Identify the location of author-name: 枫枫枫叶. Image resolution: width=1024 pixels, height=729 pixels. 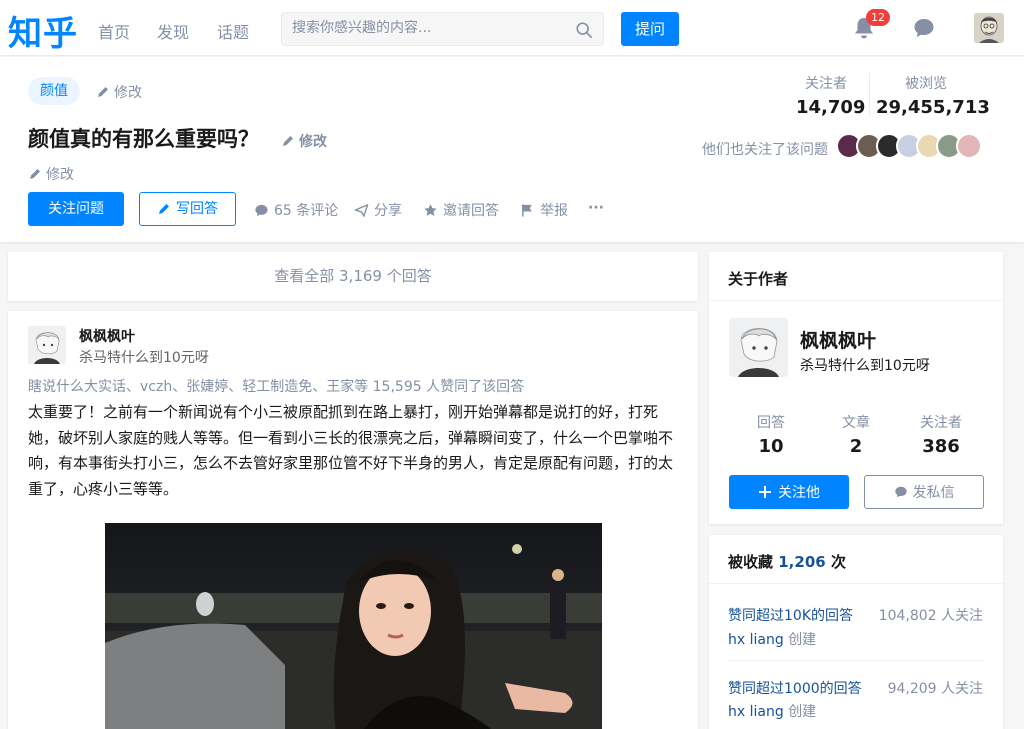
(838, 339).